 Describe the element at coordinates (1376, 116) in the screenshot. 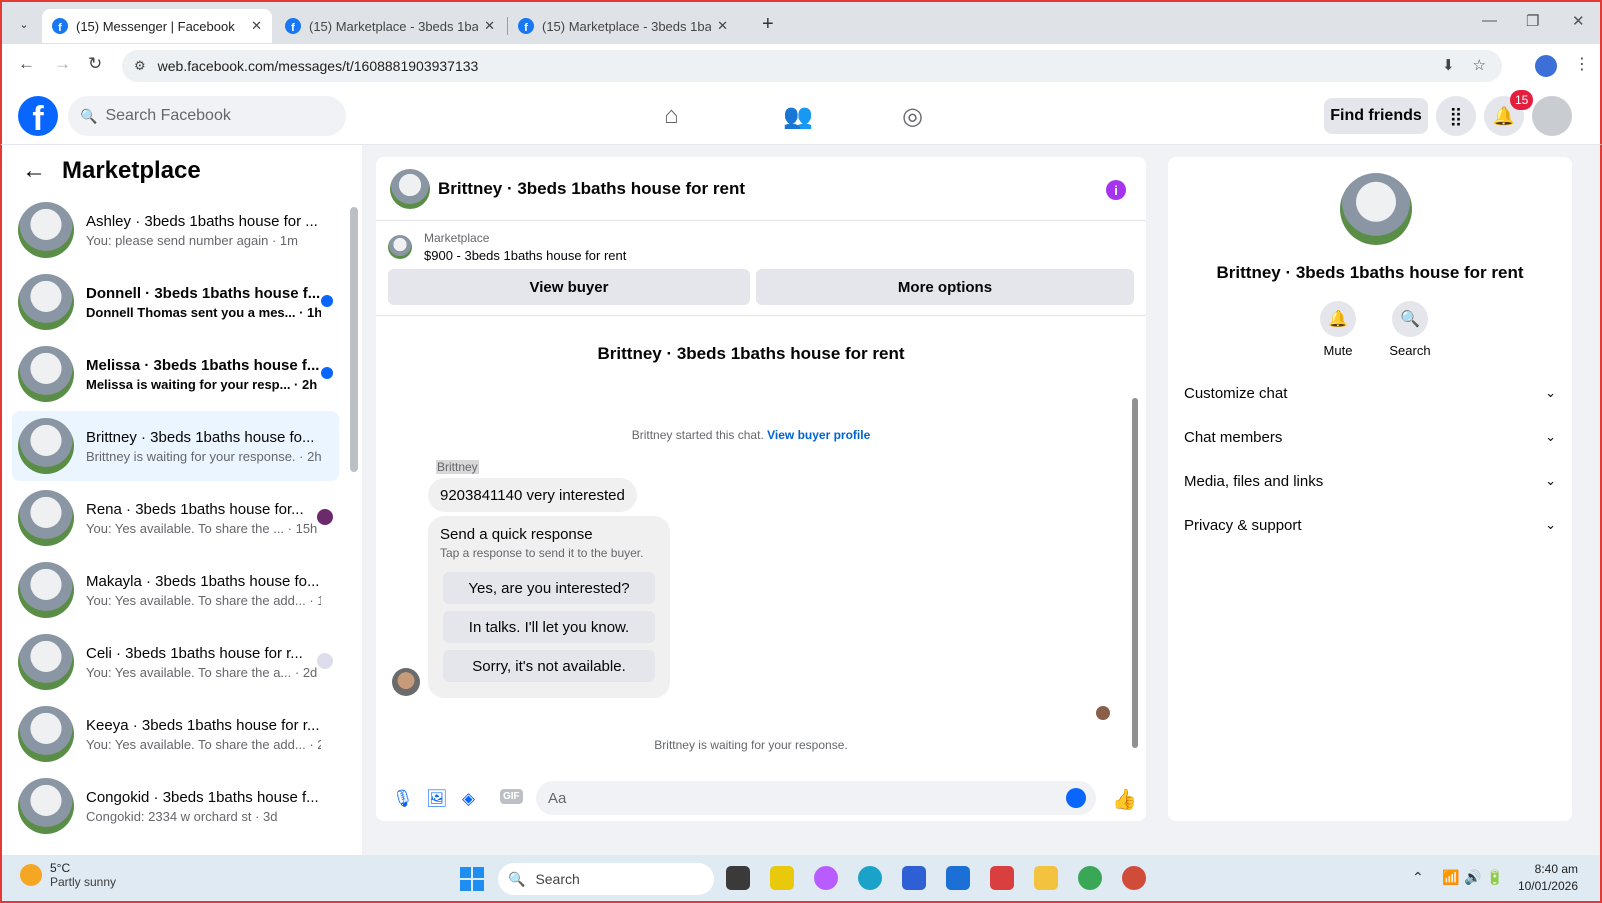

I see `find-friends-button: Find friends` at that location.